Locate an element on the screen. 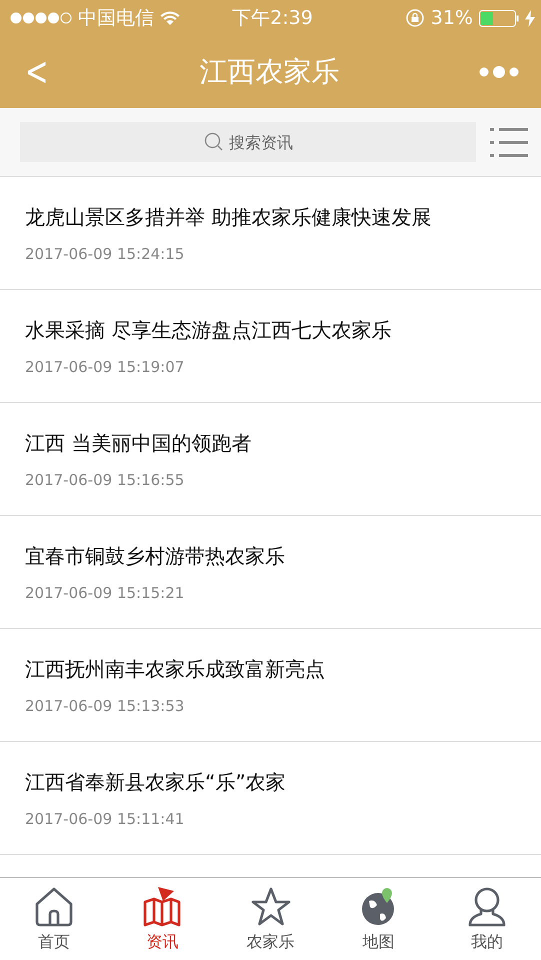 The height and width of the screenshot is (960, 541). search-field: 搜索资讯 is located at coordinates (248, 142).